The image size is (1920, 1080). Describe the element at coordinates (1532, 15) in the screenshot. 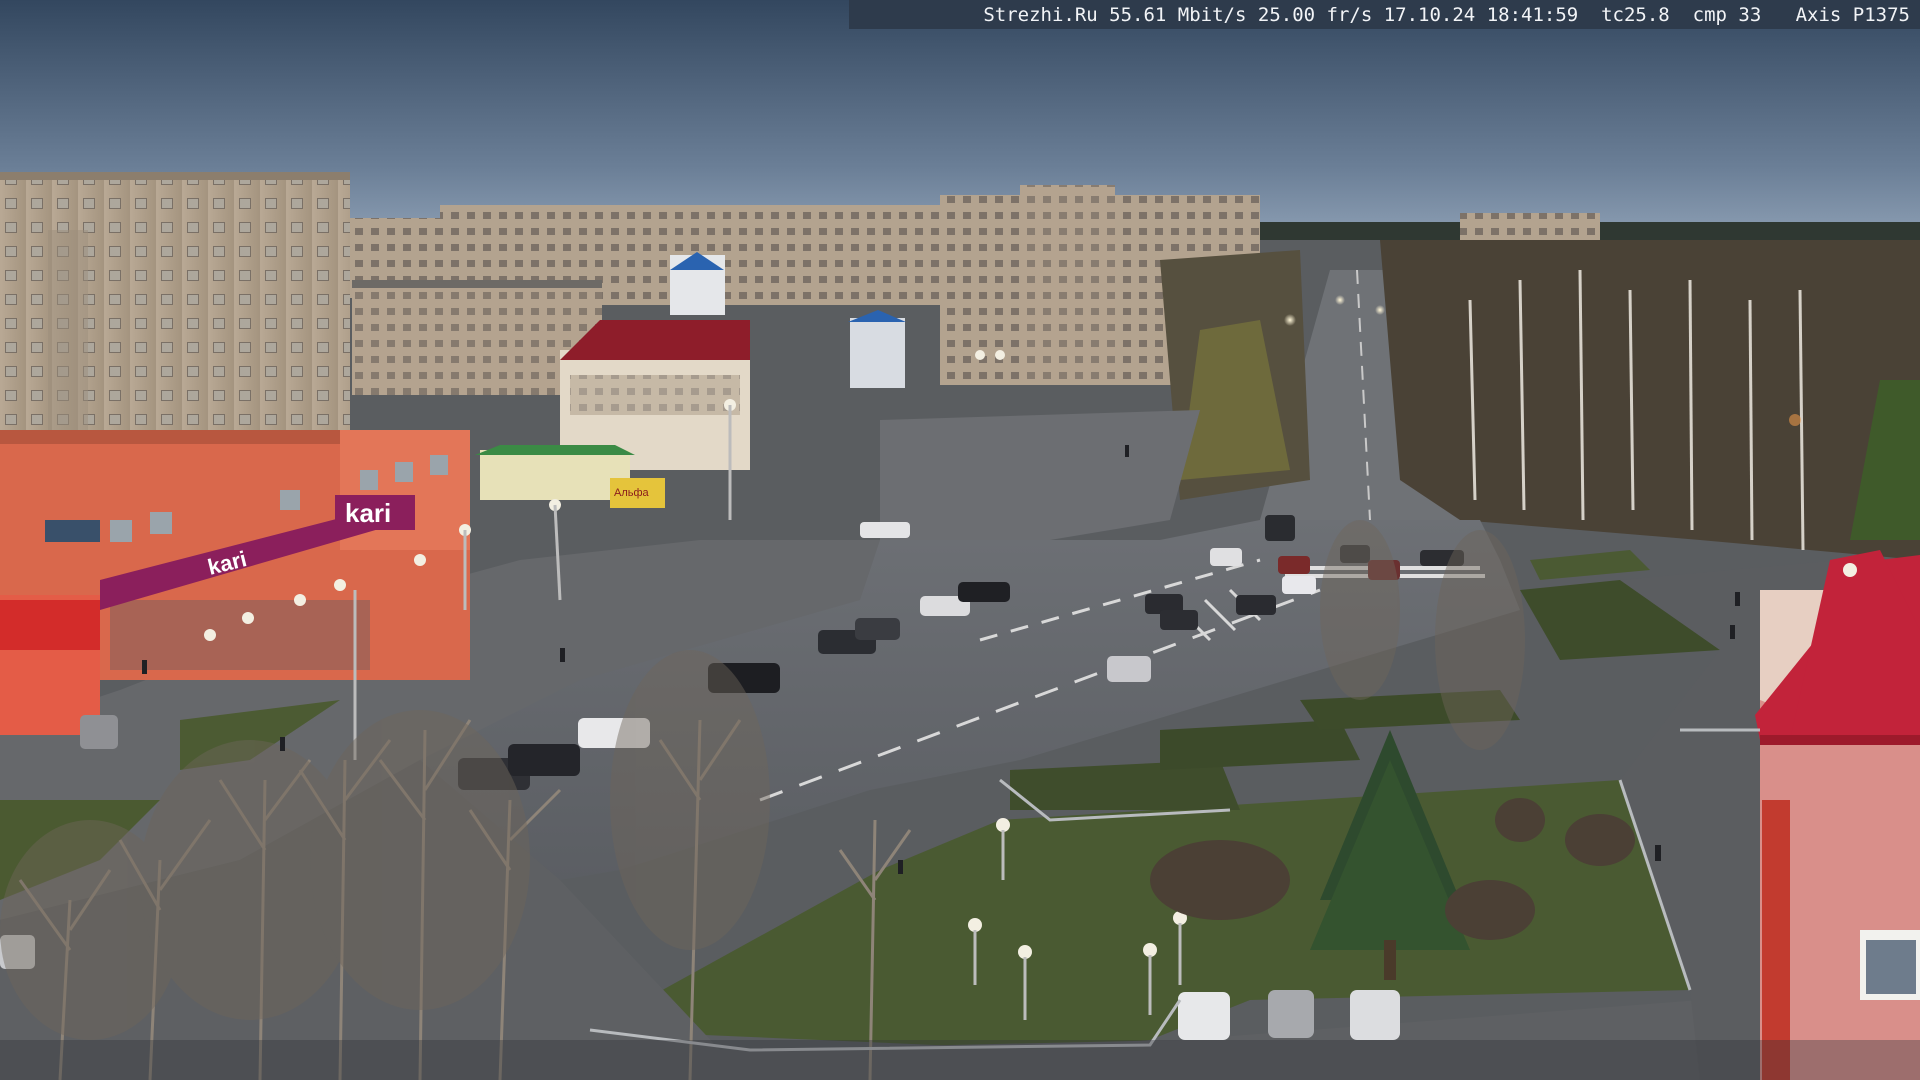

I see `overlay-time: 18:41:59` at that location.